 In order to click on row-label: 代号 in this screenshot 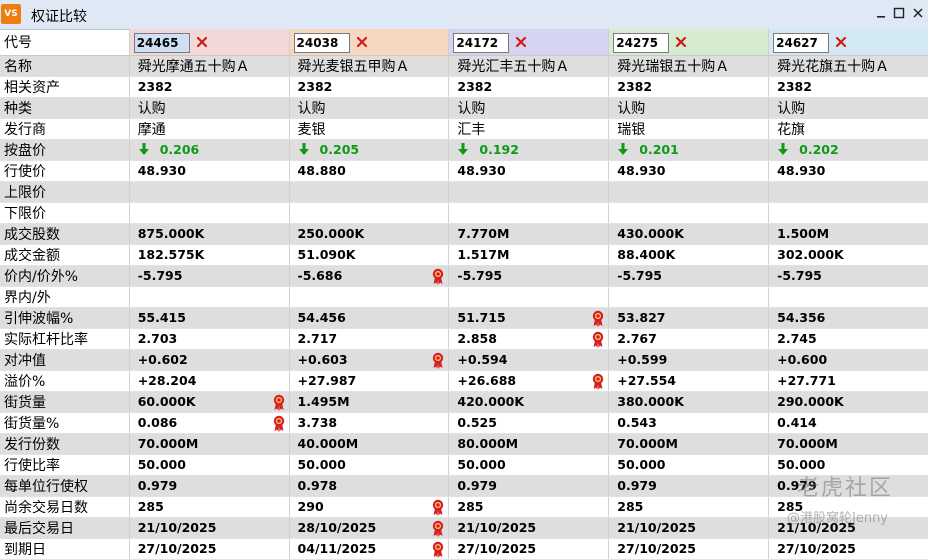, I will do `click(65, 42)`.